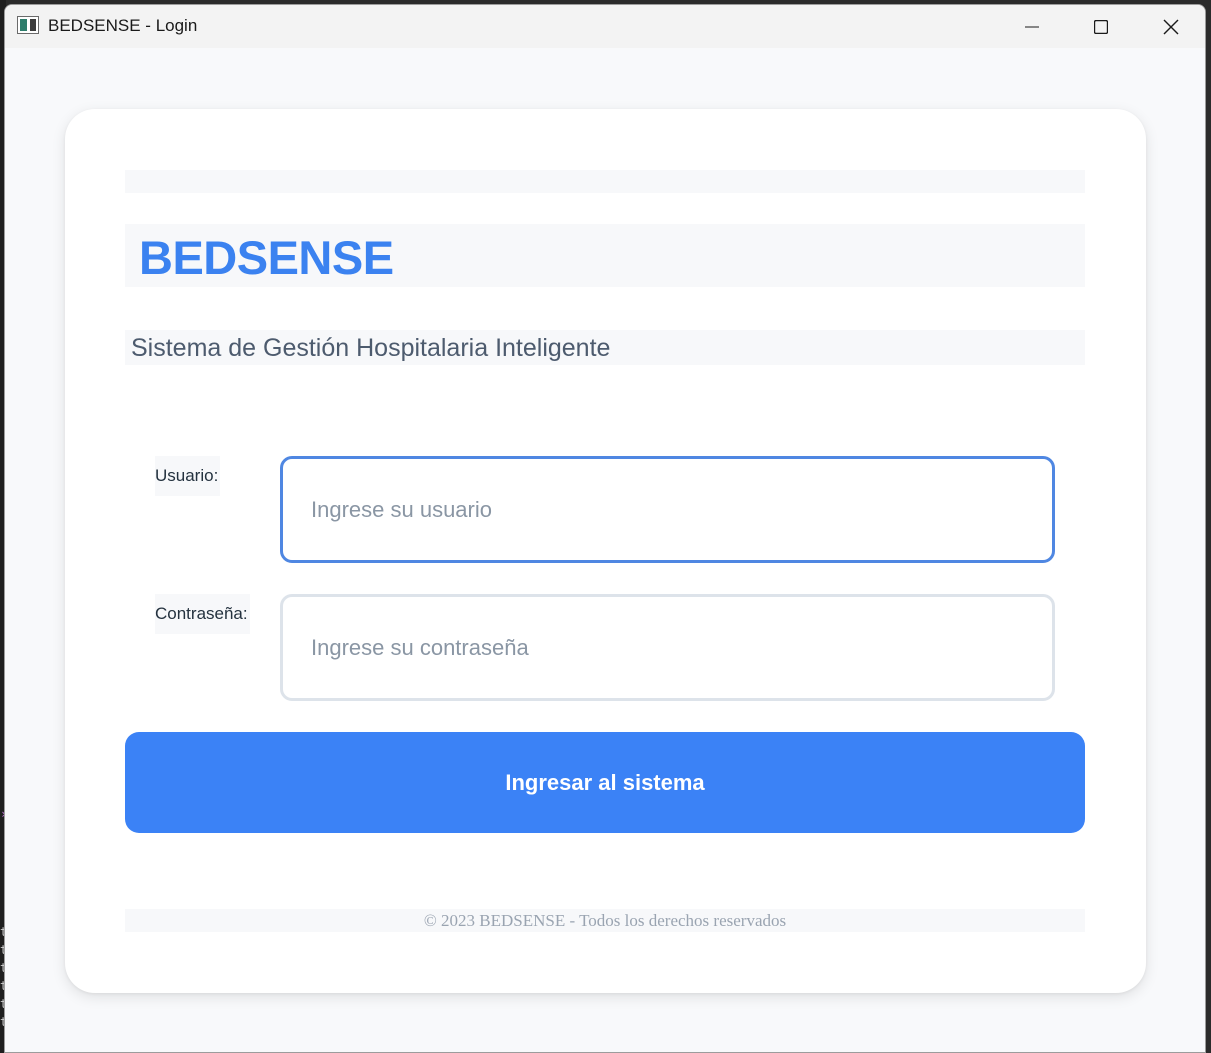 This screenshot has width=1211, height=1053. I want to click on close-button, so click(1170, 26).